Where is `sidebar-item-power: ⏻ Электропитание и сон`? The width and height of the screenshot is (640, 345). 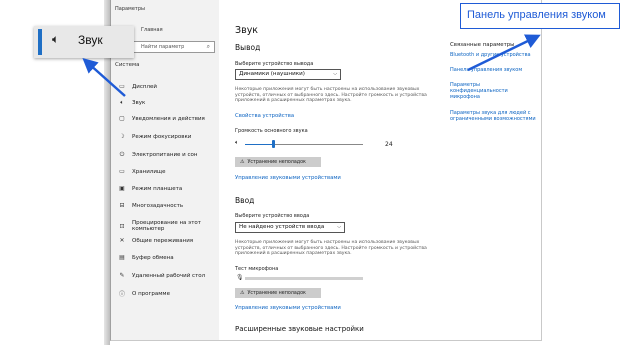 sidebar-item-power: ⏻ Электропитание и сон is located at coordinates (157, 154).